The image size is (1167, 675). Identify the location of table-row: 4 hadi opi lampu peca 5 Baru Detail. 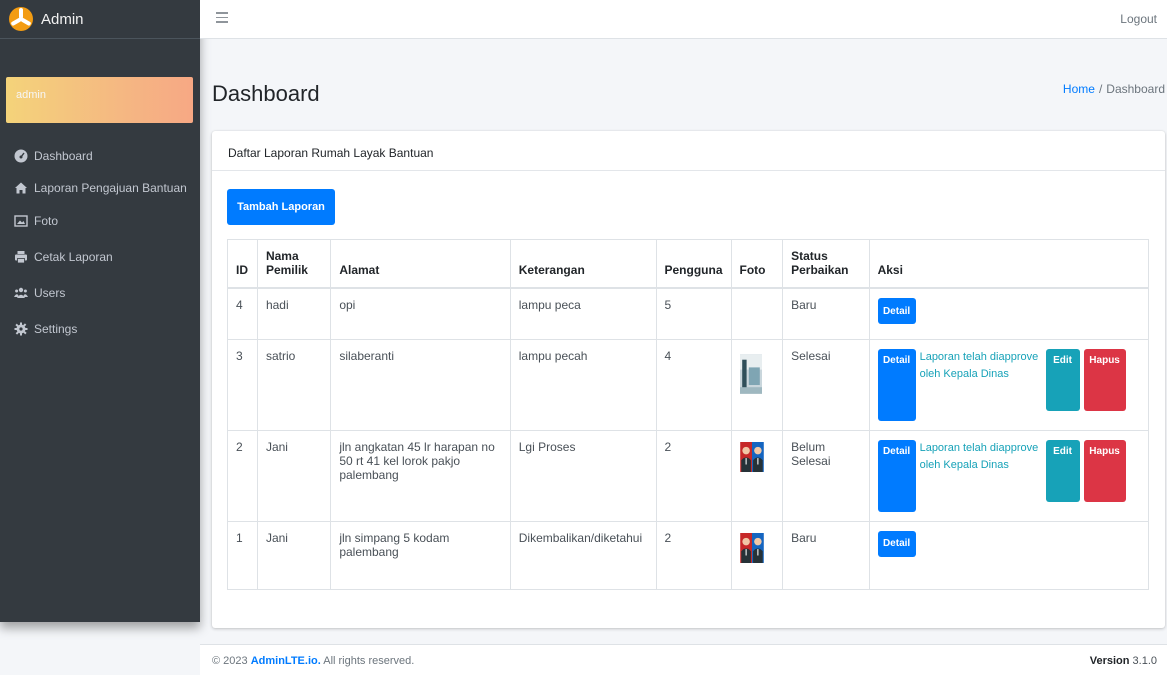
(688, 313).